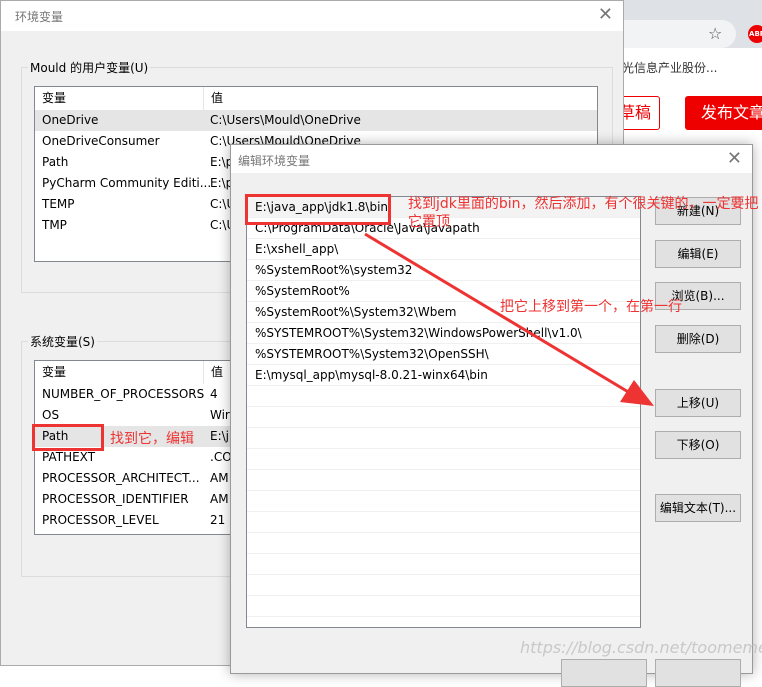 This screenshot has height=687, width=762. Describe the element at coordinates (509, 319) in the screenshot. I see `arrow-icon` at that location.